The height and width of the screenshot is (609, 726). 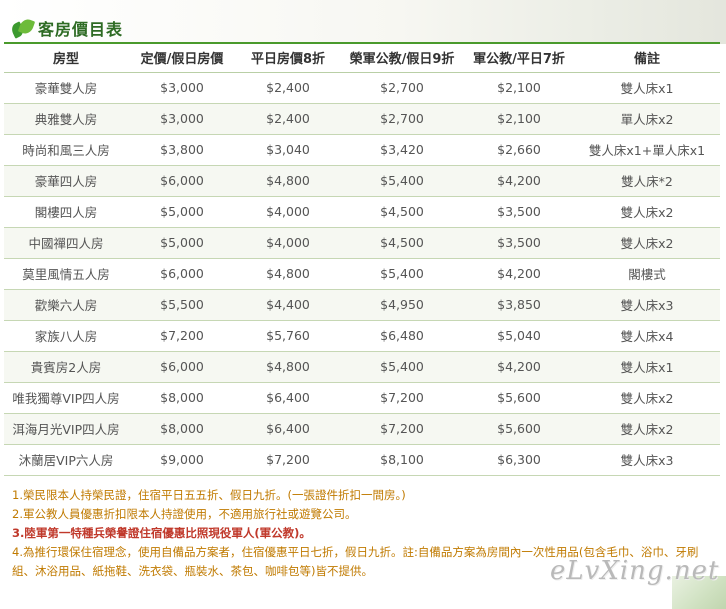 I want to click on cell-veteran-price: $3,420, so click(x=402, y=150).